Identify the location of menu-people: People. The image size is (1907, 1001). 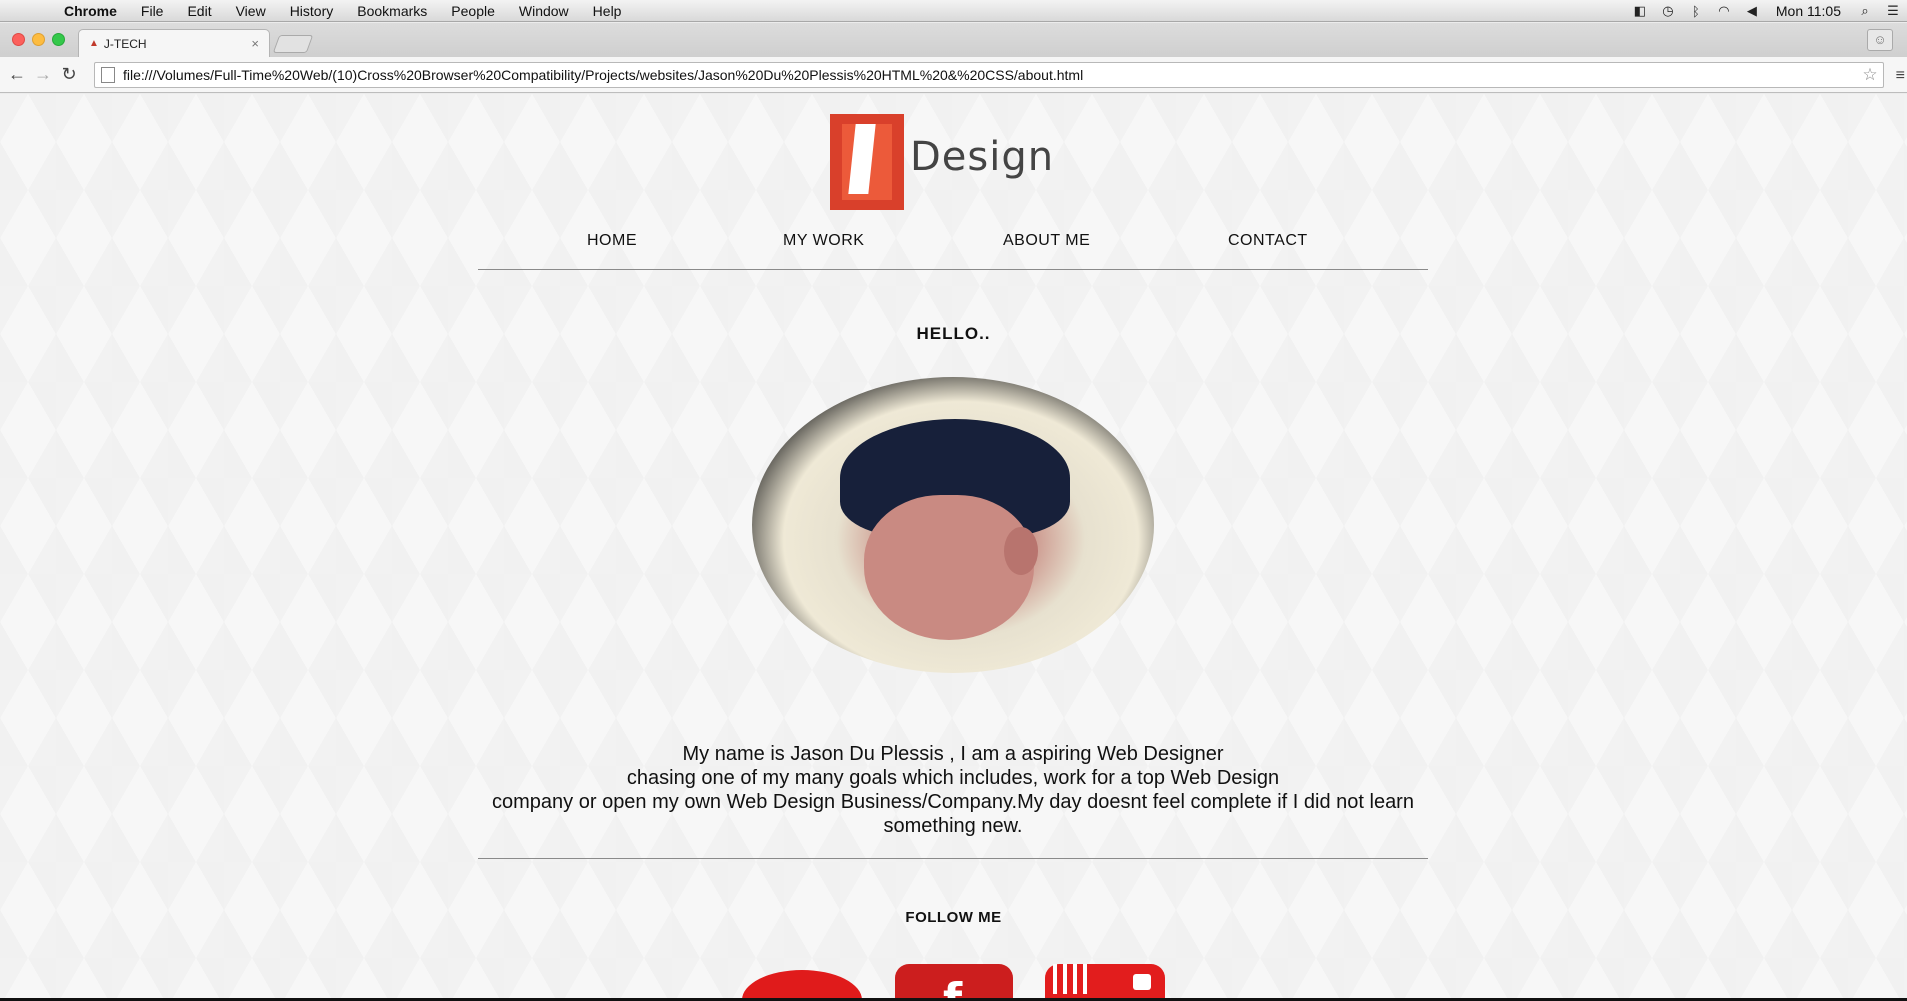
(473, 11).